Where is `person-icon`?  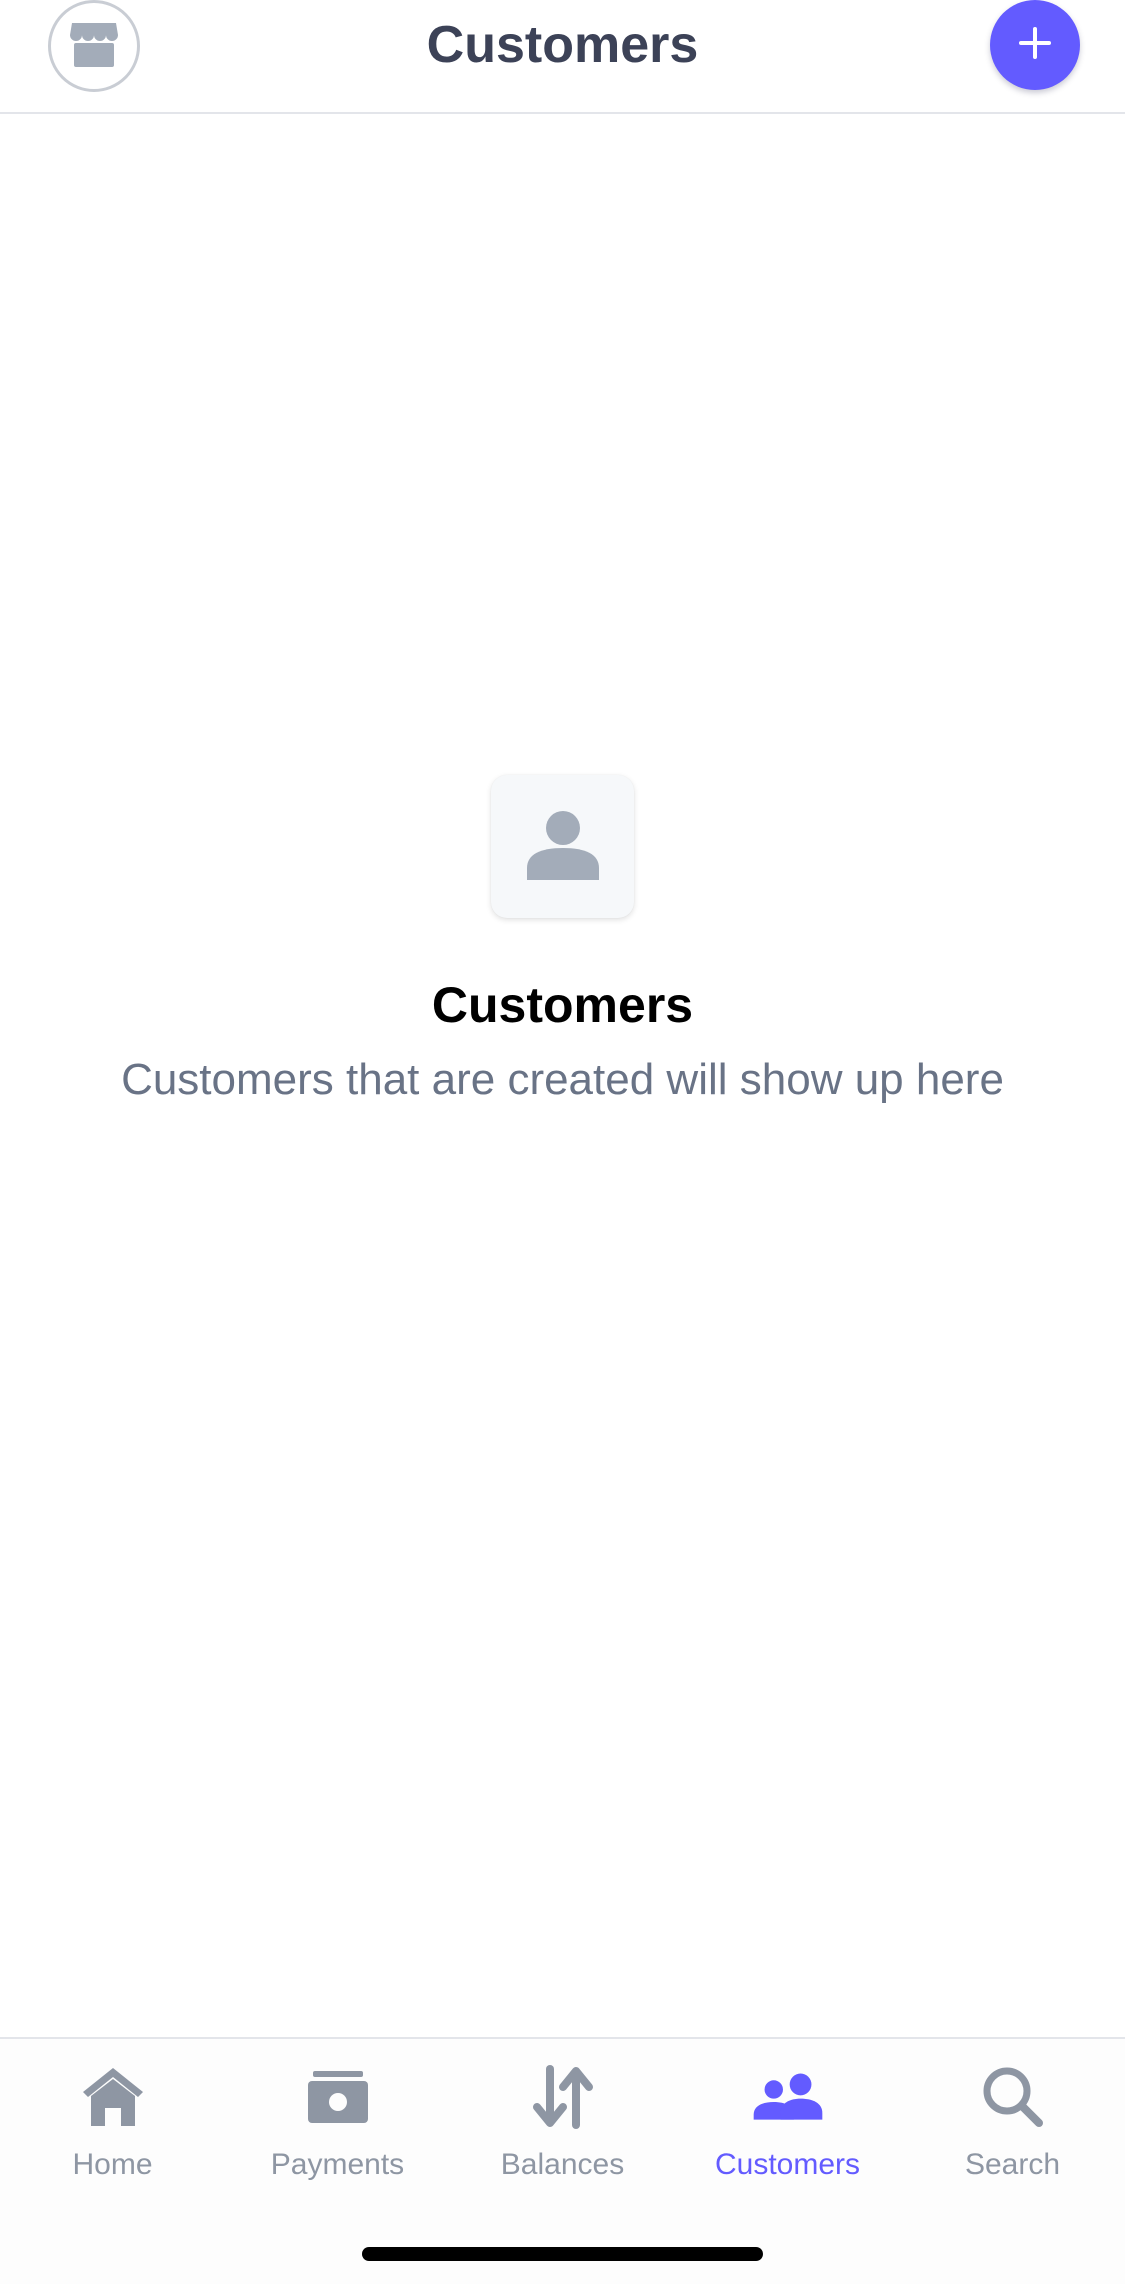 person-icon is located at coordinates (563, 846).